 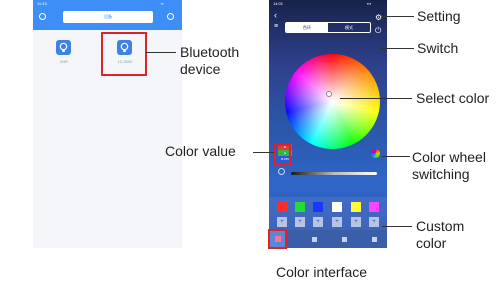 What do you see at coordinates (307, 27) in the screenshot?
I see `tab-color-wheel: 色环` at bounding box center [307, 27].